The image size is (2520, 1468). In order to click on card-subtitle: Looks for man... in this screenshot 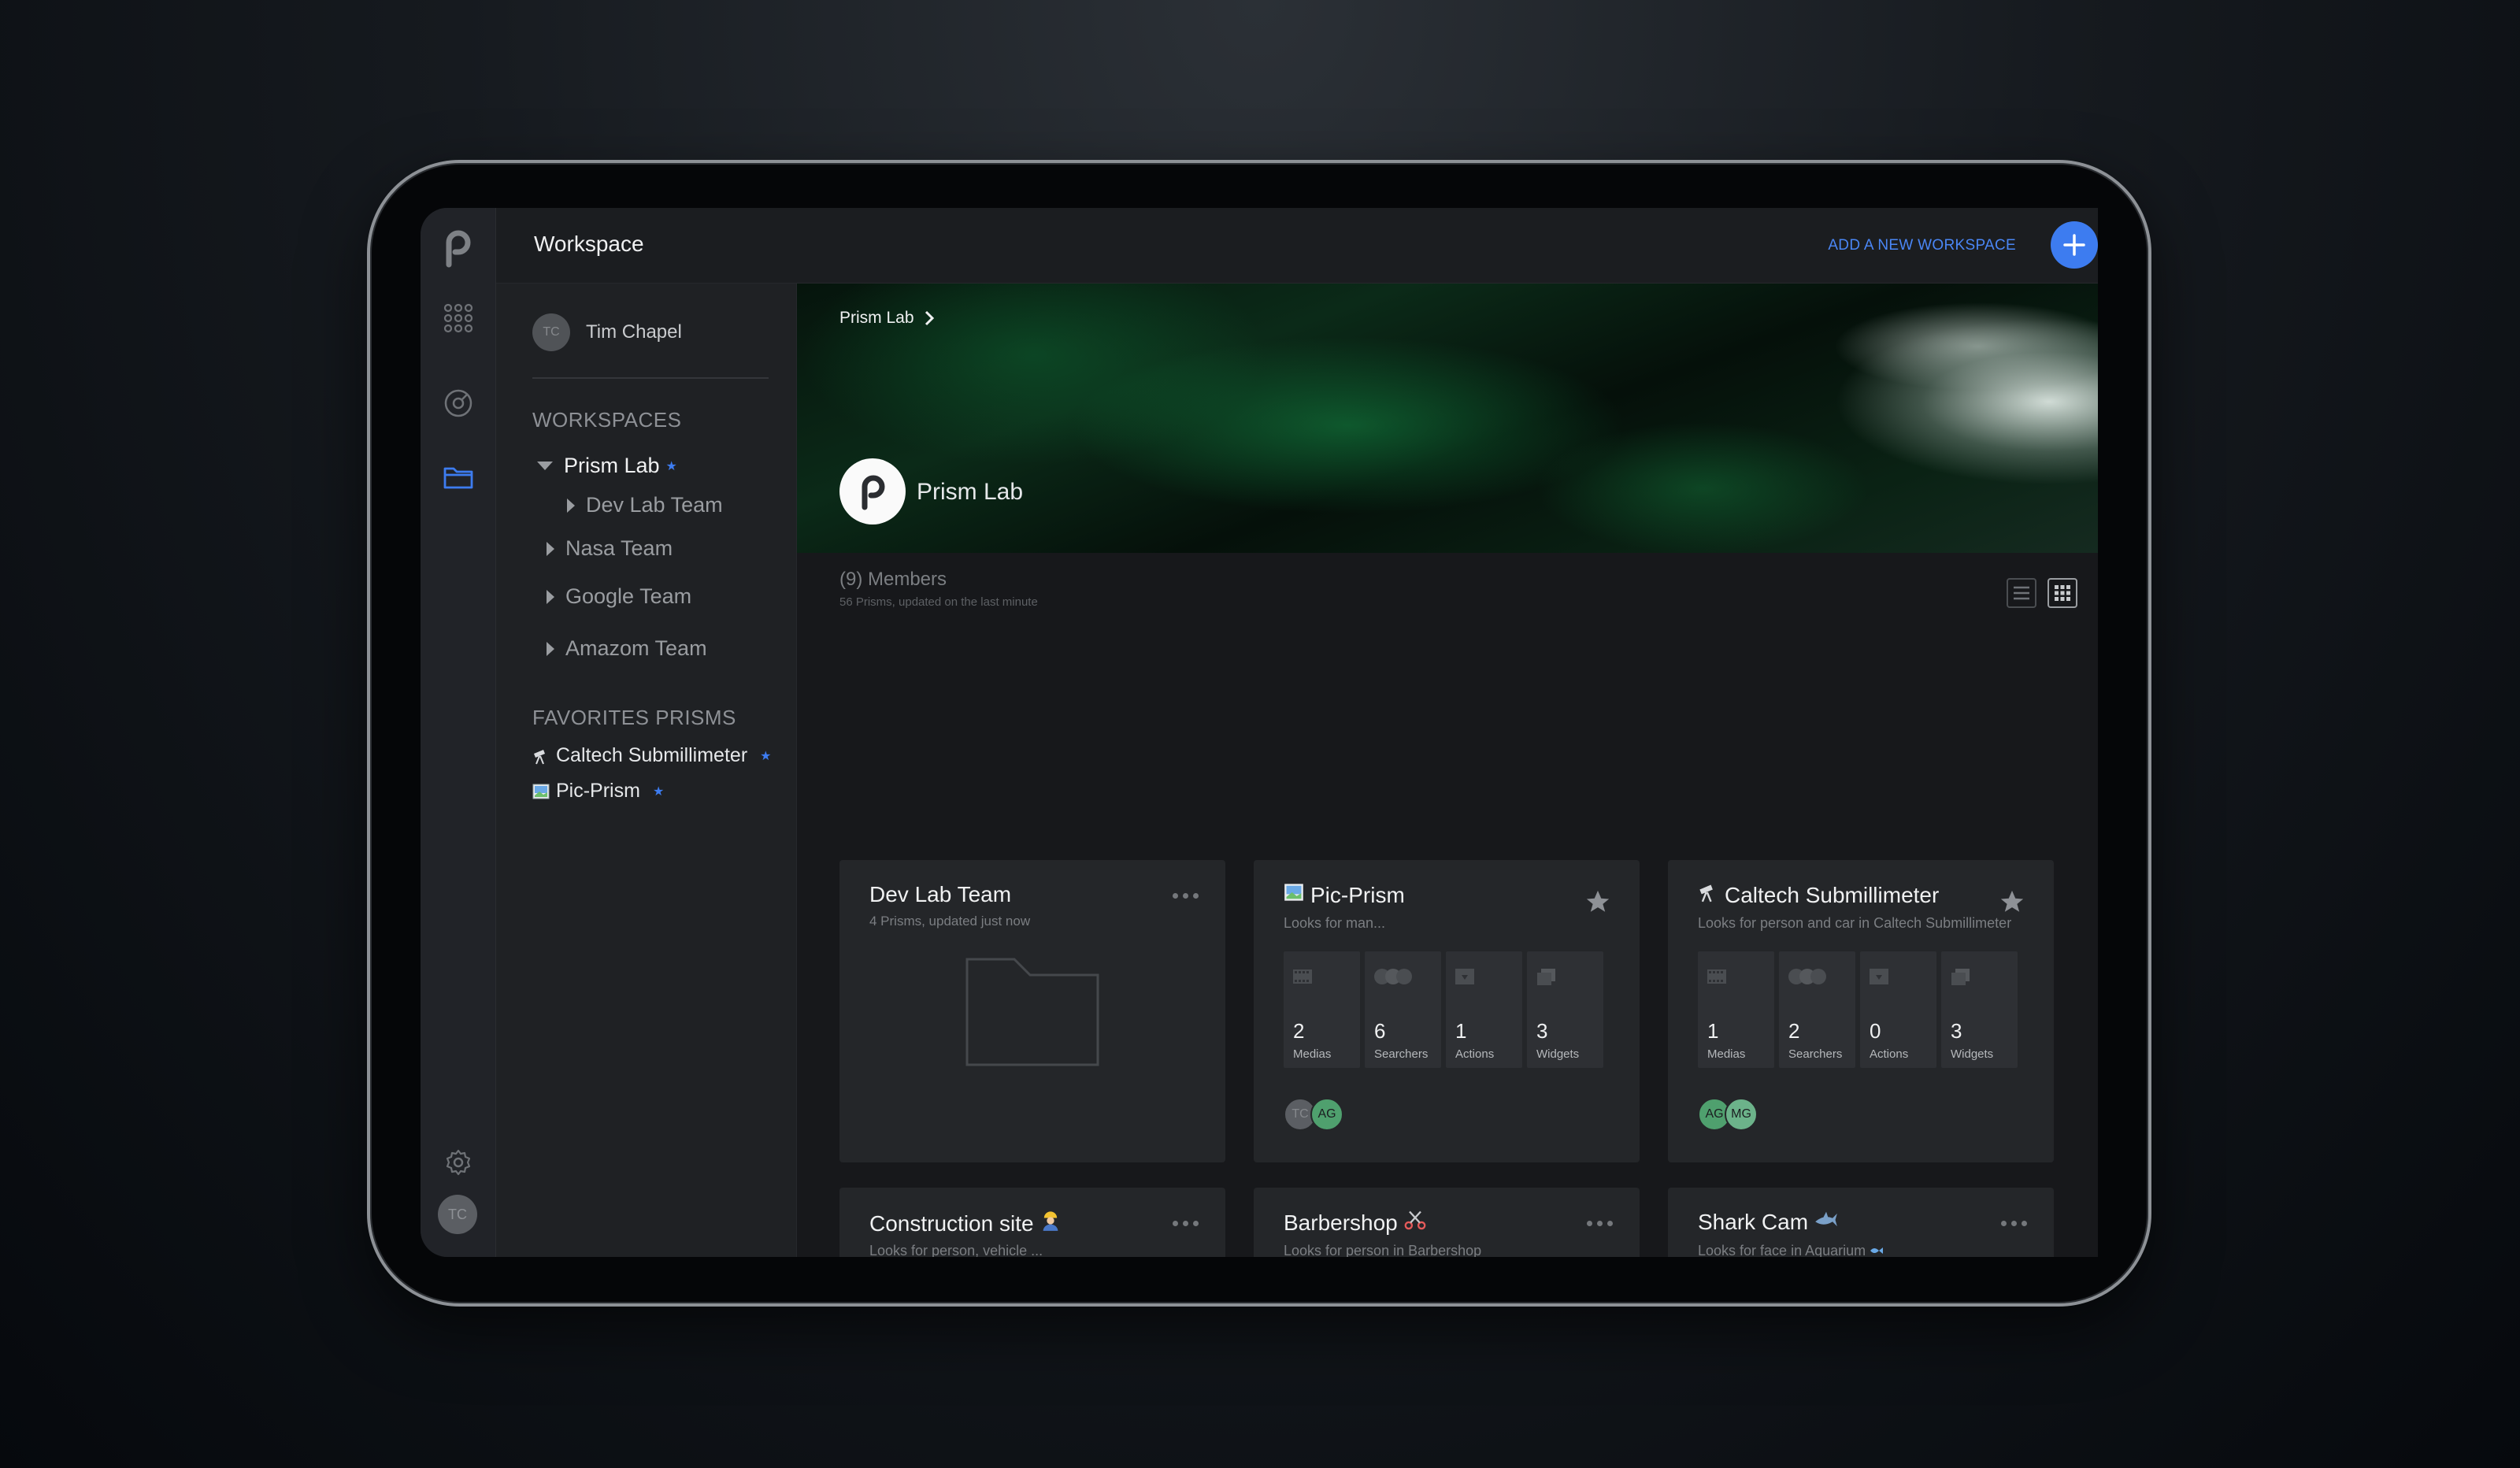, I will do `click(1335, 923)`.